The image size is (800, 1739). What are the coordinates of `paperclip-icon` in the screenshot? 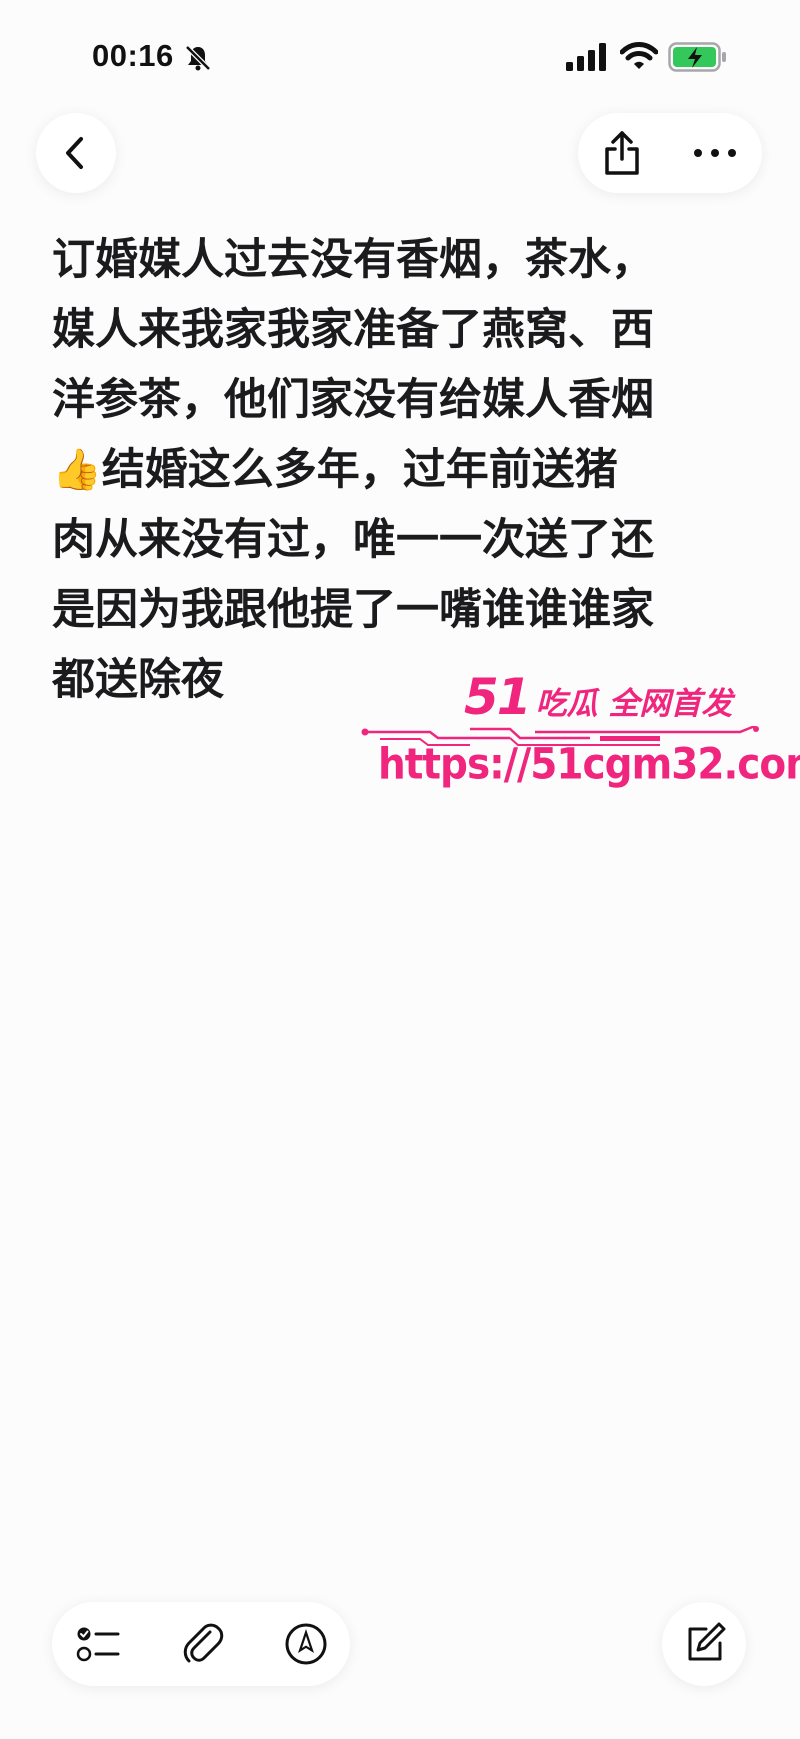 It's located at (203, 1644).